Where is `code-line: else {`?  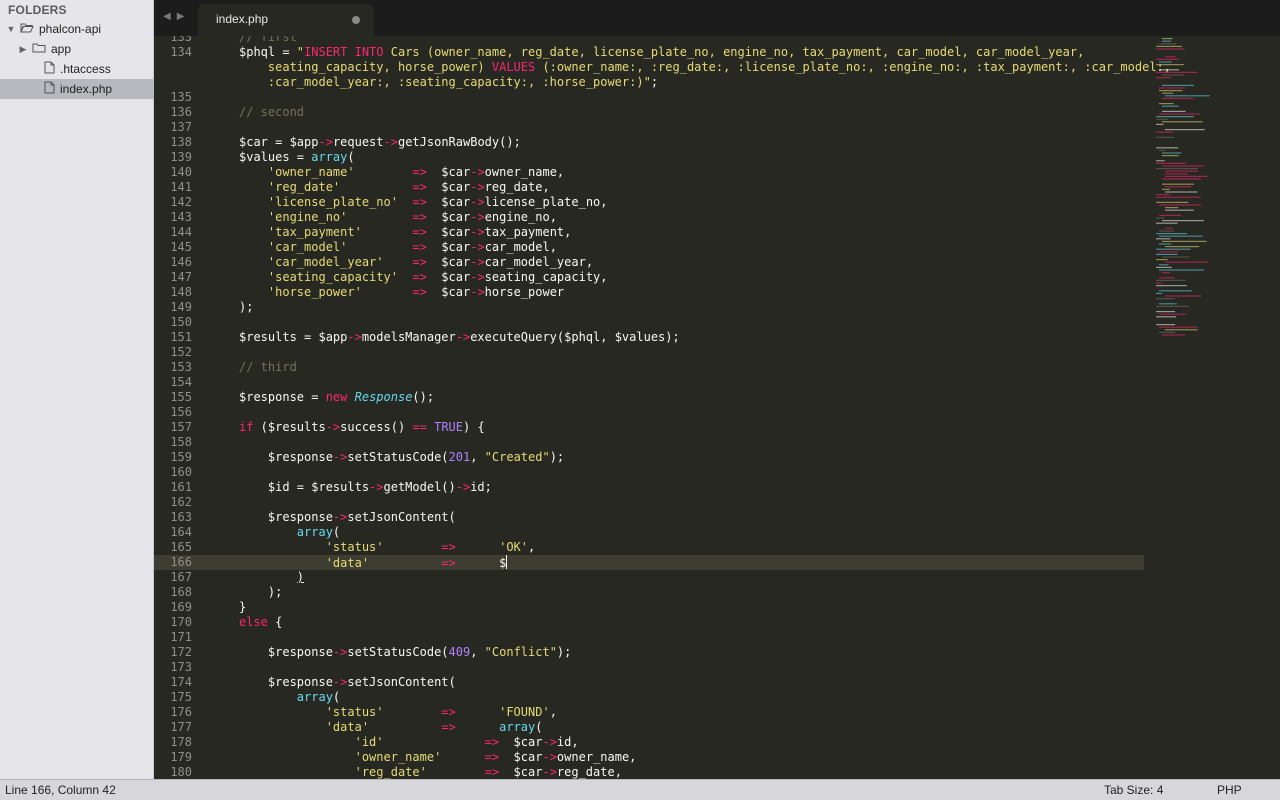
code-line: else { is located at coordinates (260, 622).